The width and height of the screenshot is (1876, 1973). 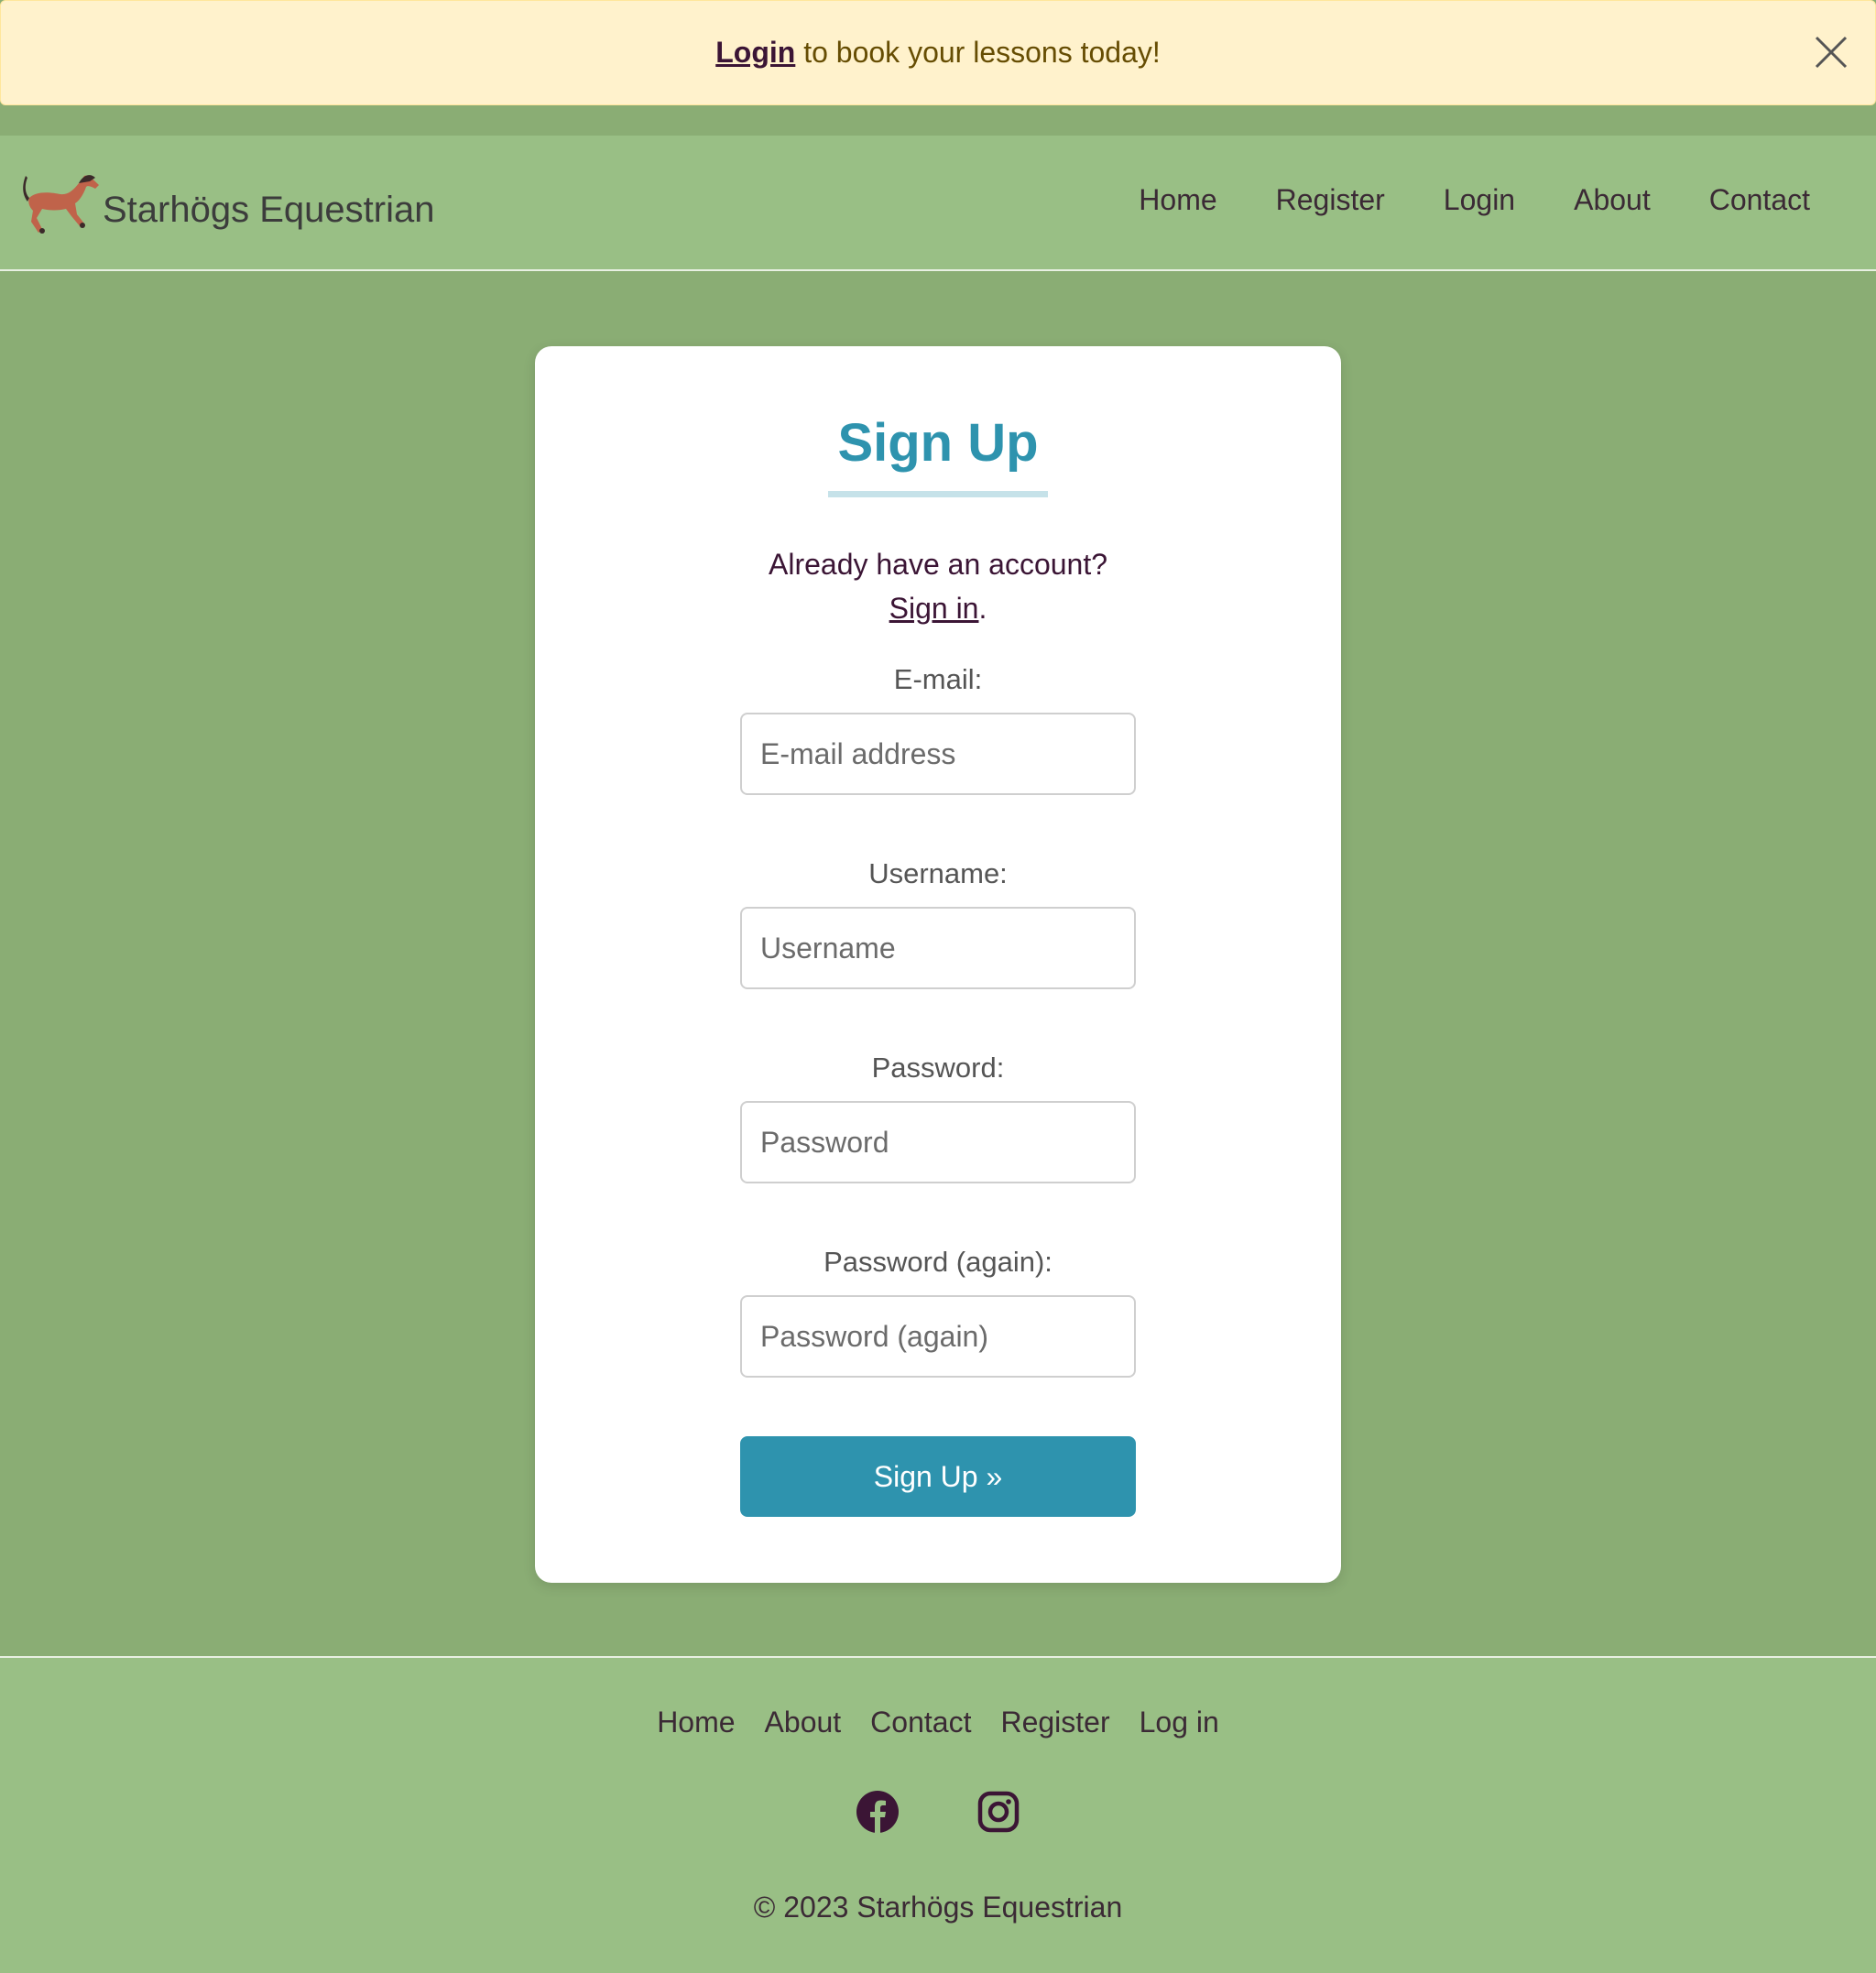 I want to click on nav-home: Home, so click(x=1177, y=200).